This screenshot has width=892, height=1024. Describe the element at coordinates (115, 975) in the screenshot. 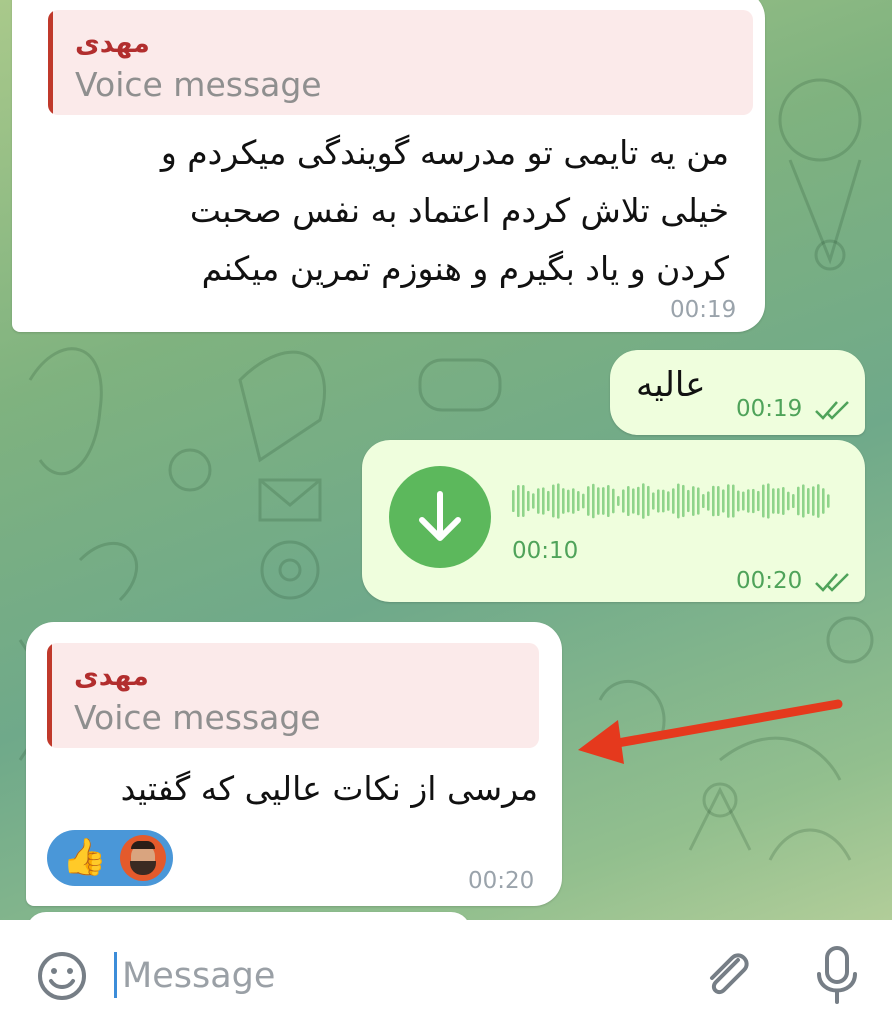

I see `text-cursor` at that location.